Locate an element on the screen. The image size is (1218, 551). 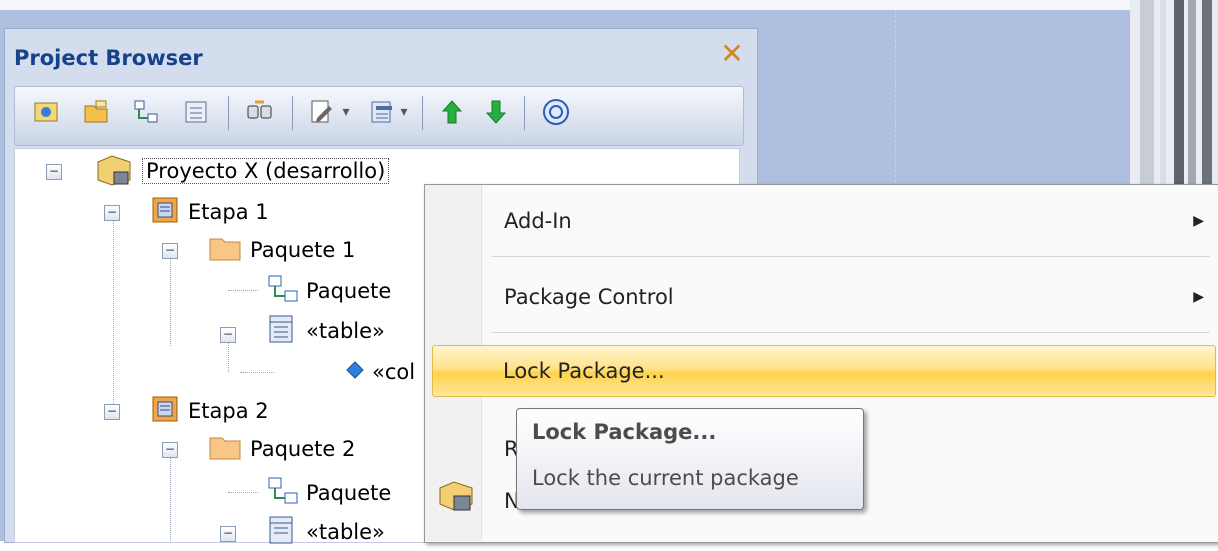
tooltip-description: Lock the current package is located at coordinates (665, 478).